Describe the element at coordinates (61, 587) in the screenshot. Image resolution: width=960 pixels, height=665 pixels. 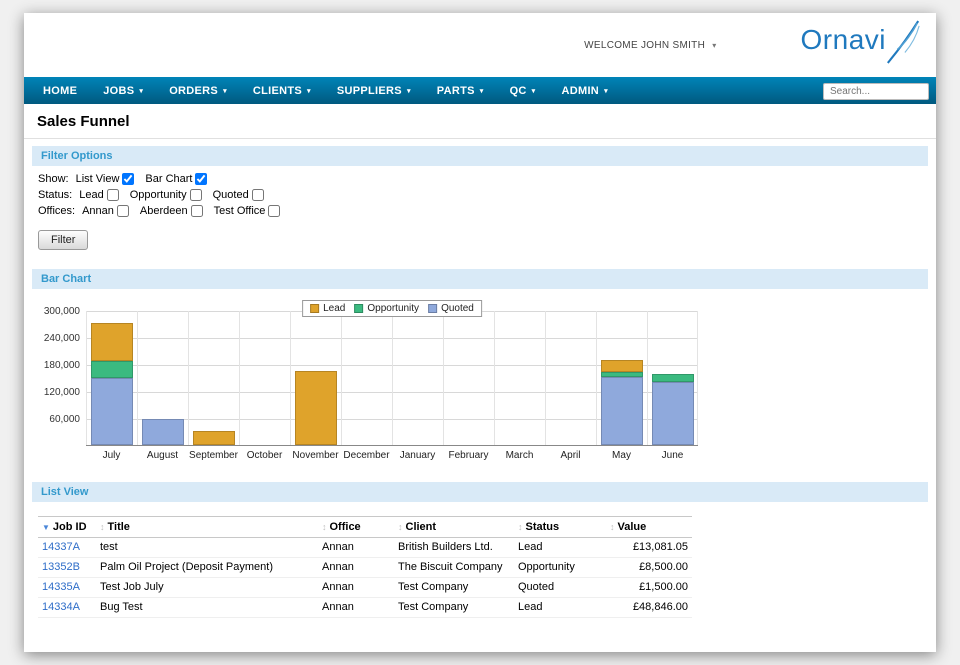
I see `job-id-link: 14335A` at that location.